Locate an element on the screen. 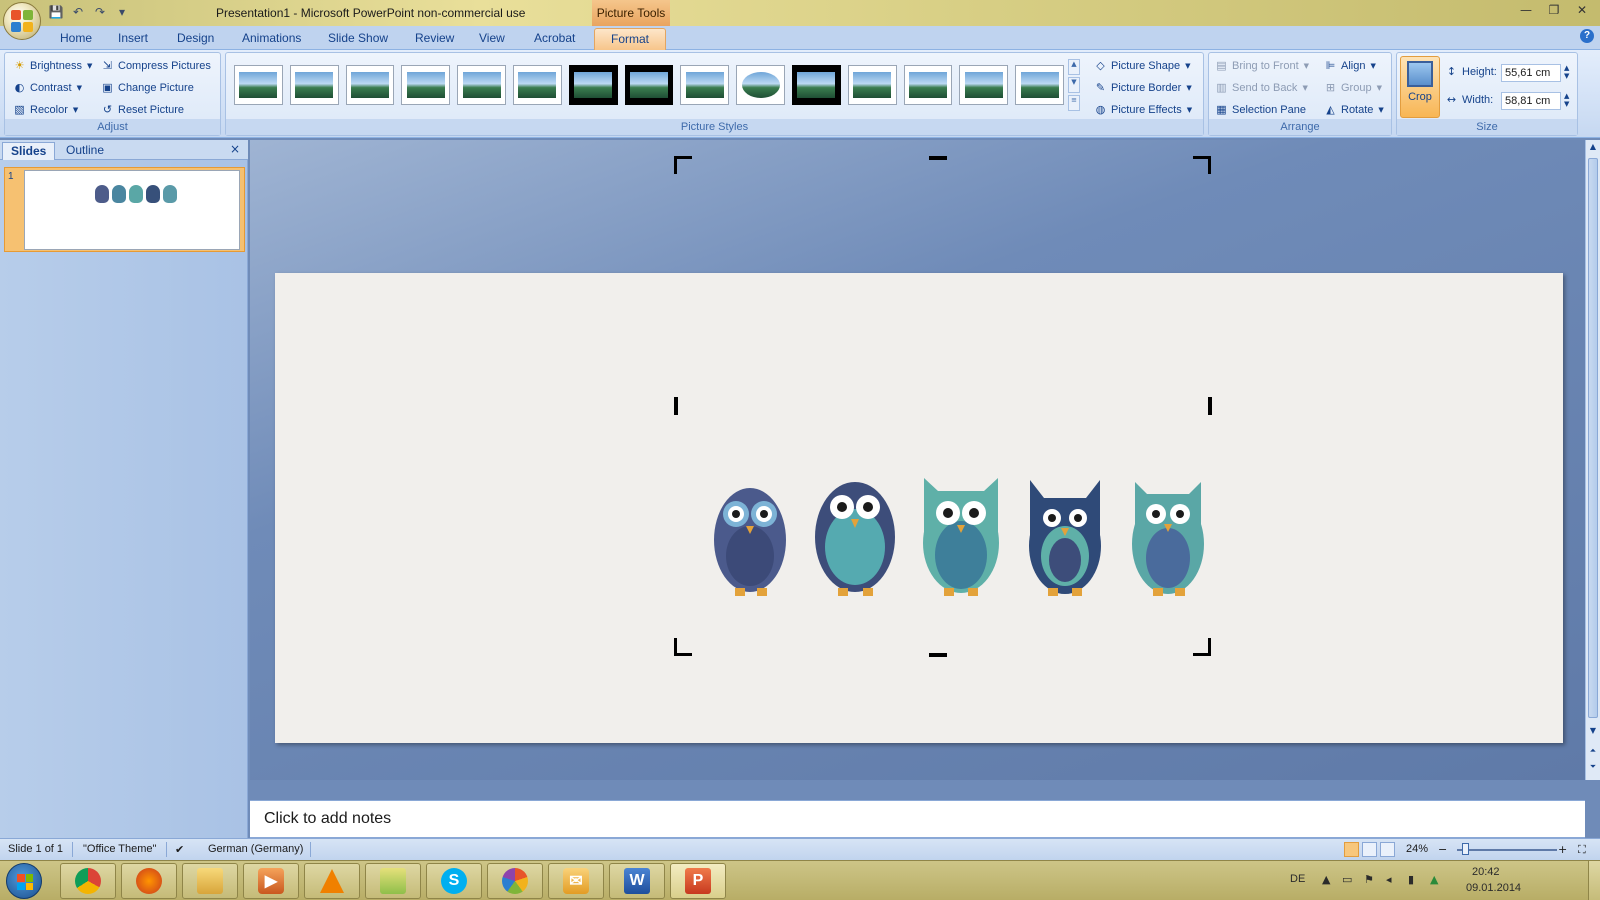 This screenshot has height=900, width=1600. contrast-button: ◐ Contrast ▼ is located at coordinates (47, 87).